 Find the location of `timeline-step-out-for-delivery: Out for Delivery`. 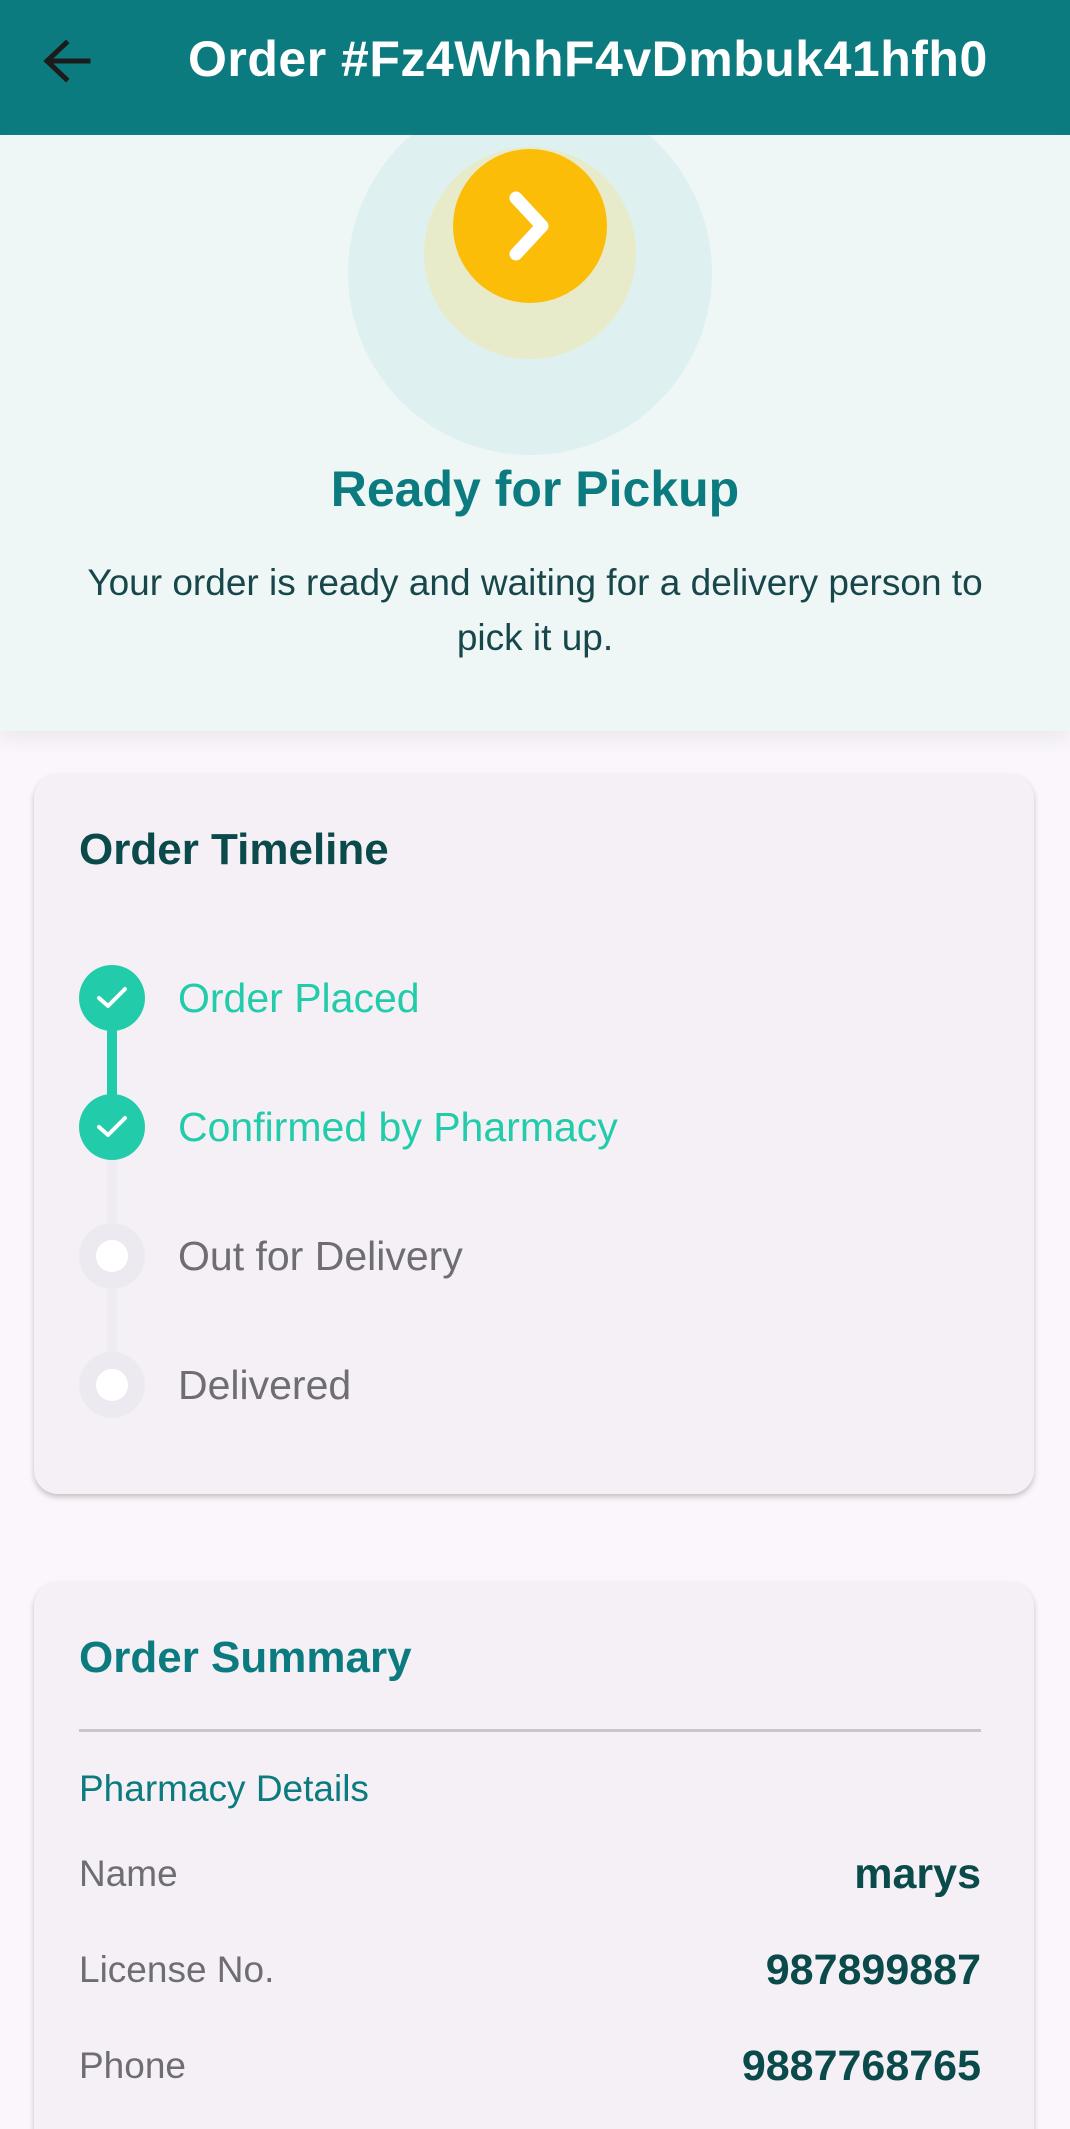

timeline-step-out-for-delivery: Out for Delivery is located at coordinates (271, 1256).